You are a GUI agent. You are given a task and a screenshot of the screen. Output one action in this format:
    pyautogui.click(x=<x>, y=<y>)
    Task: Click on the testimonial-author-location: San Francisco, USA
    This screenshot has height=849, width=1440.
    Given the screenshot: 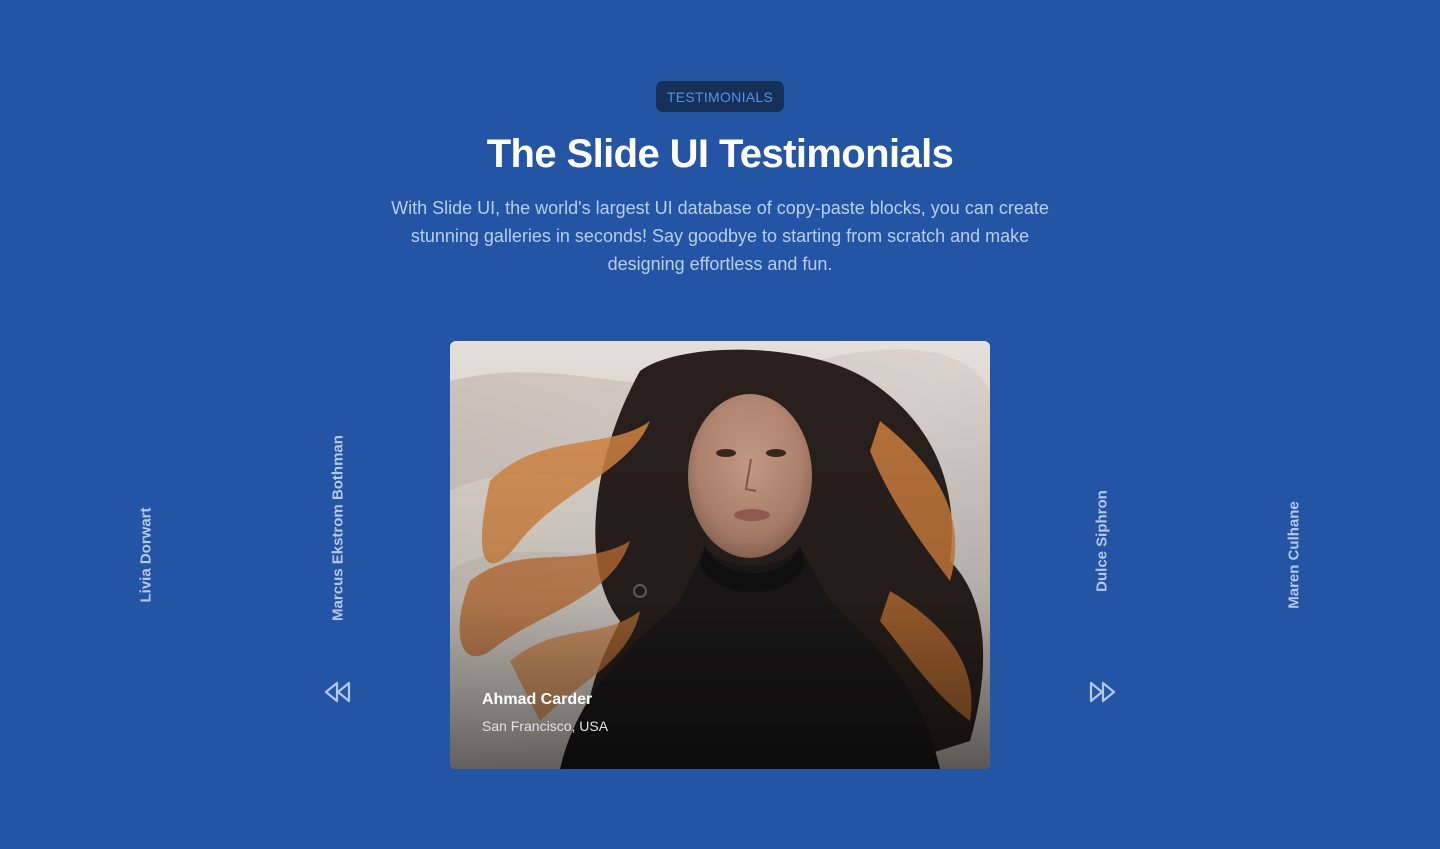 What is the action you would take?
    pyautogui.click(x=545, y=726)
    